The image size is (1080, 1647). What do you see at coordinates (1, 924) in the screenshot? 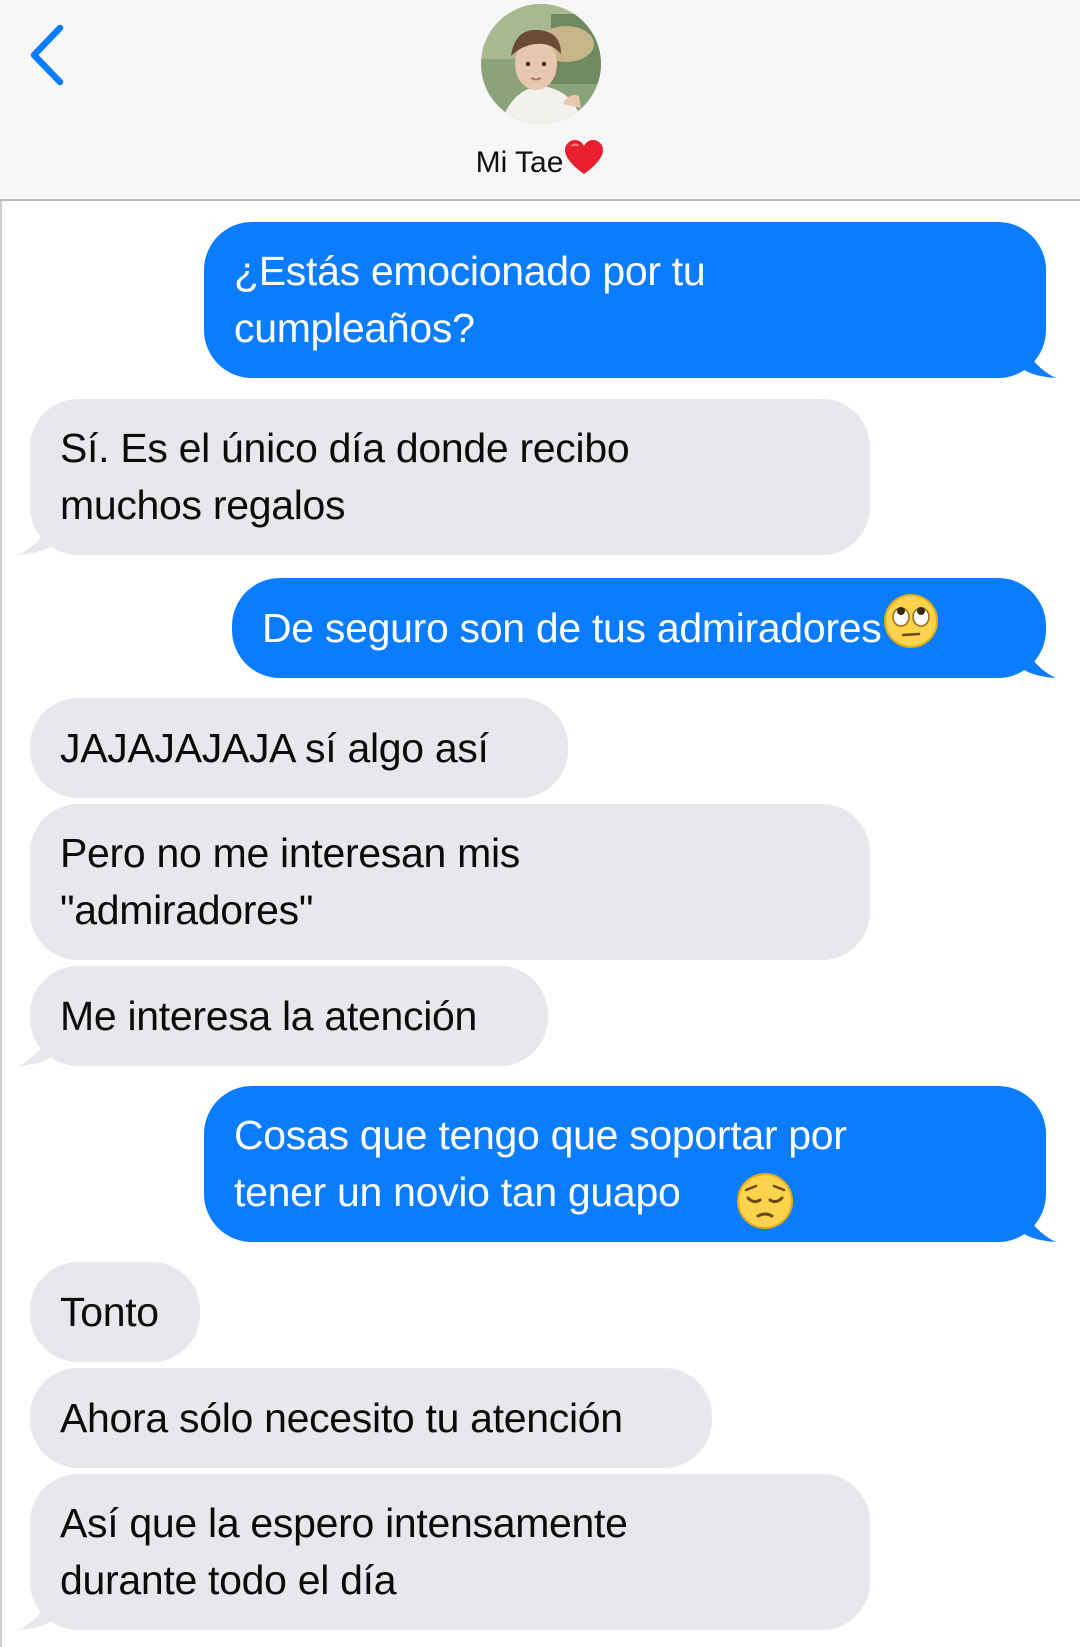
I see `window-edge` at bounding box center [1, 924].